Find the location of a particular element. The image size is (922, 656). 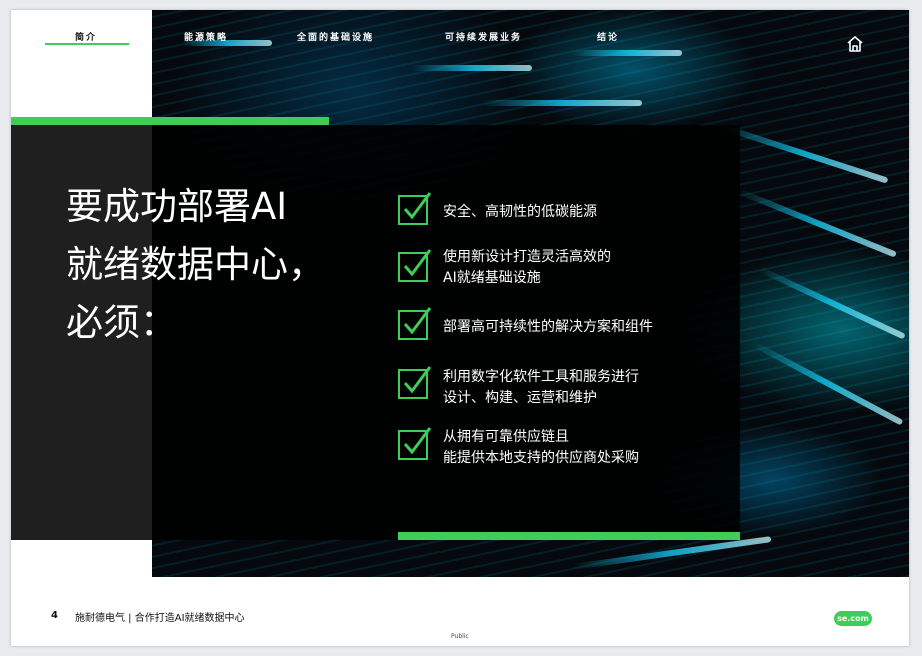

checklist-text: AI就绪基础设施 is located at coordinates (492, 278).